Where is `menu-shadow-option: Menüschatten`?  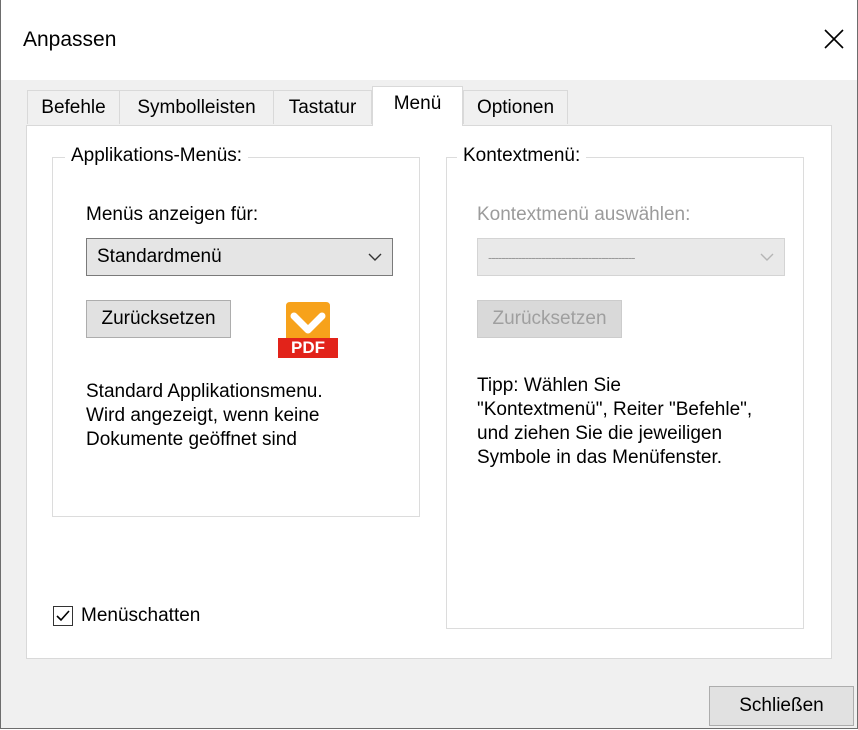 menu-shadow-option: Menüschatten is located at coordinates (153, 616).